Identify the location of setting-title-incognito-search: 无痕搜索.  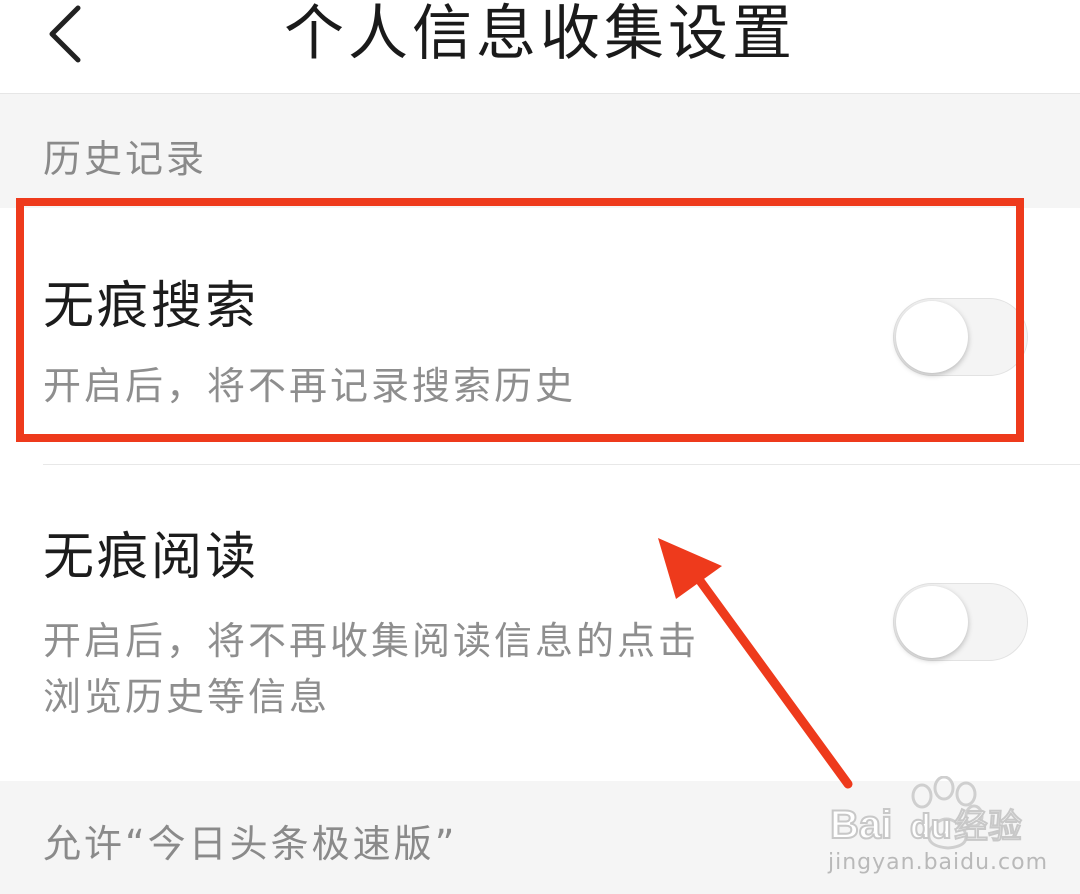
(151, 306).